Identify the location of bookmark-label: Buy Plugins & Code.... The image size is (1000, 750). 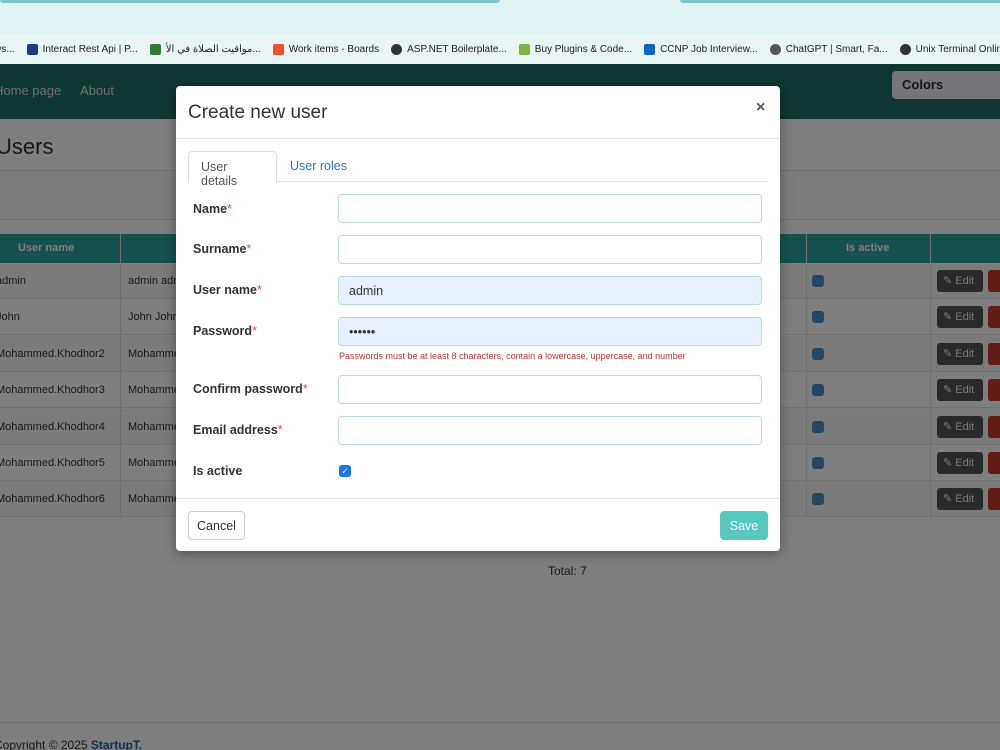
(583, 49).